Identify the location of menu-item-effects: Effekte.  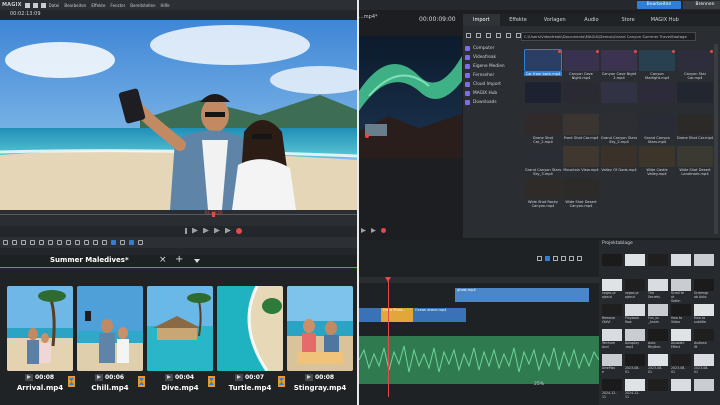
(98, 5).